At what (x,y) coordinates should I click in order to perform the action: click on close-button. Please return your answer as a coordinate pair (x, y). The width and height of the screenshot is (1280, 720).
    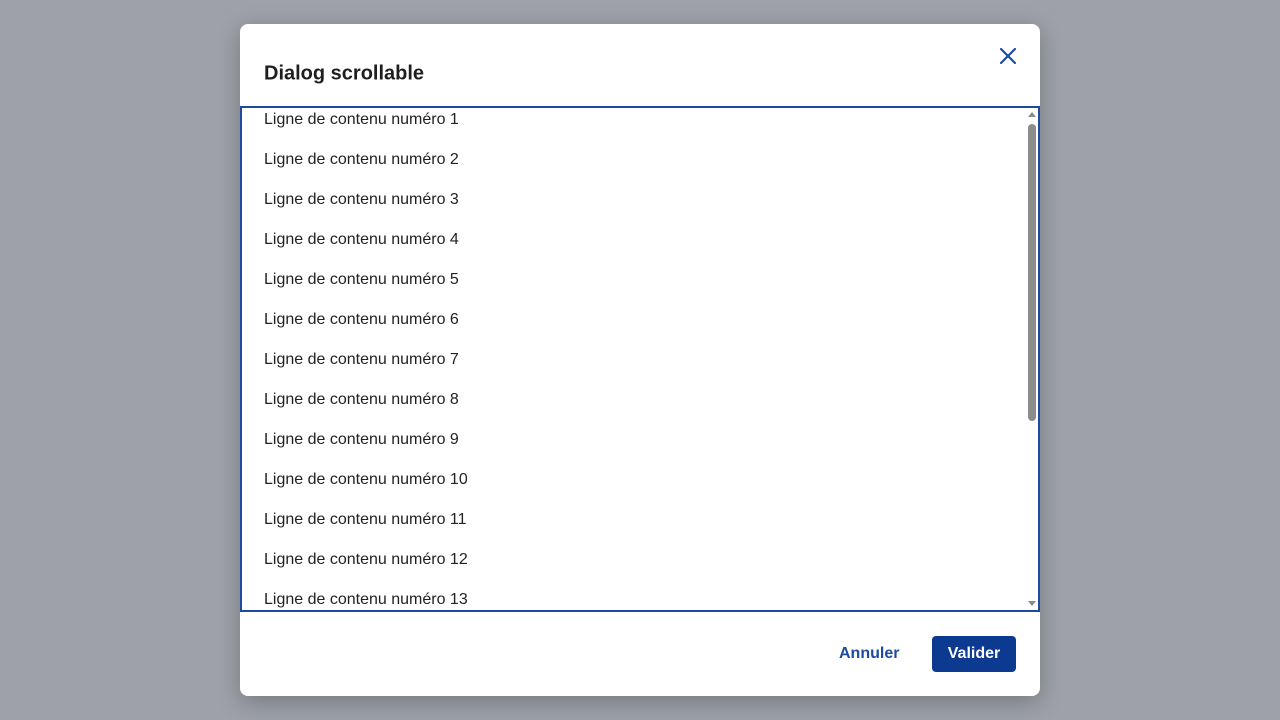
    Looking at the image, I should click on (1008, 56).